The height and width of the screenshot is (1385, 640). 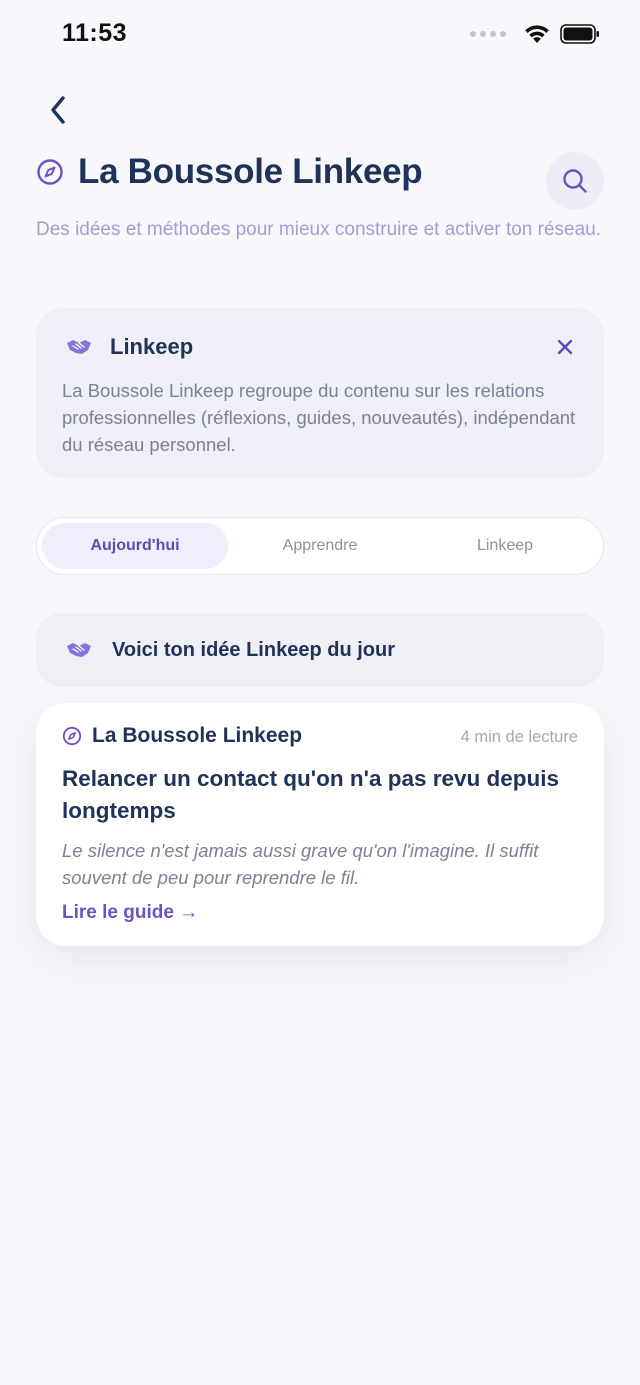 I want to click on daily-idea-banner: Voici ton idée Linkeep du jour, so click(x=320, y=650).